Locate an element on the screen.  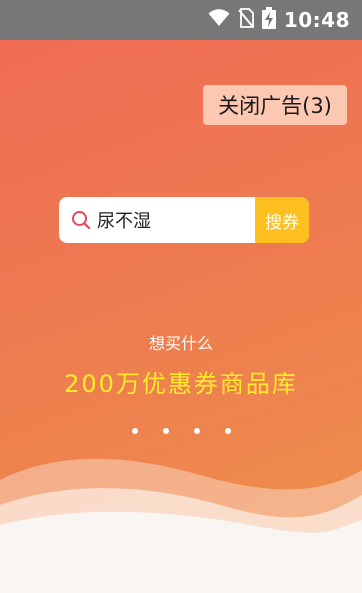
search-input: 尿不湿 is located at coordinates (157, 220).